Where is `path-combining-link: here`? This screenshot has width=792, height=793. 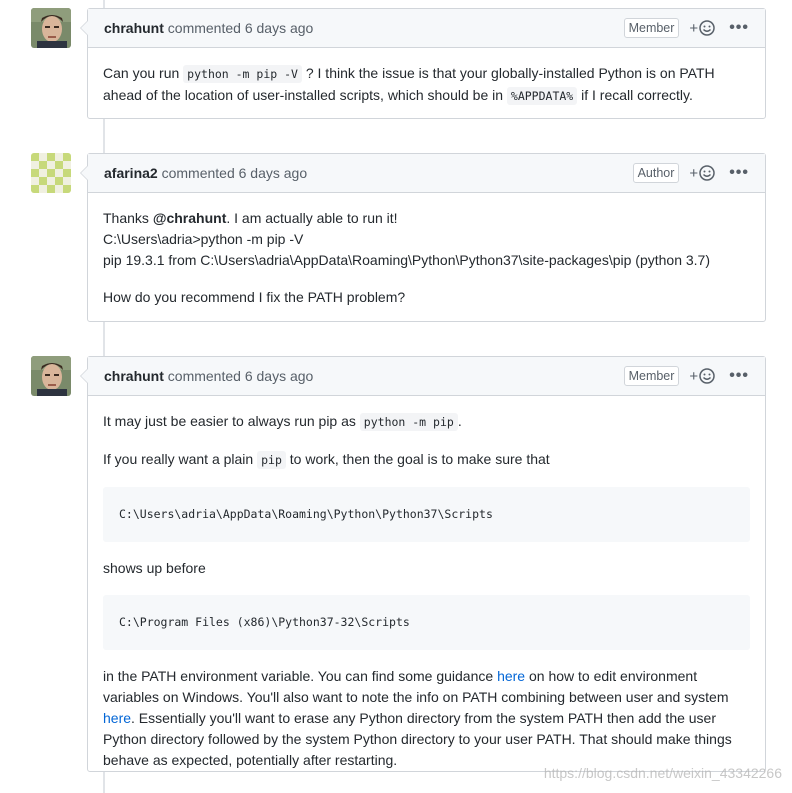 path-combining-link: here is located at coordinates (117, 718).